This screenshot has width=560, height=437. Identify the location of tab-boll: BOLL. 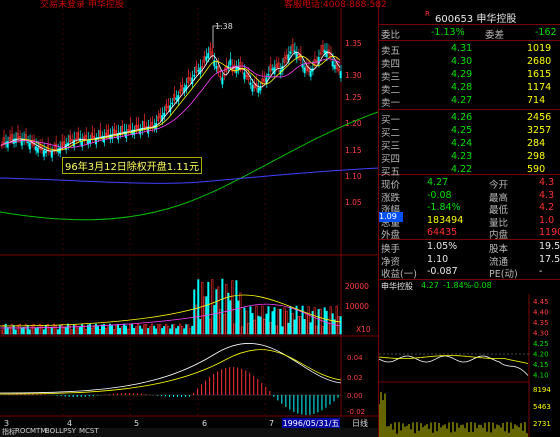
(54, 431).